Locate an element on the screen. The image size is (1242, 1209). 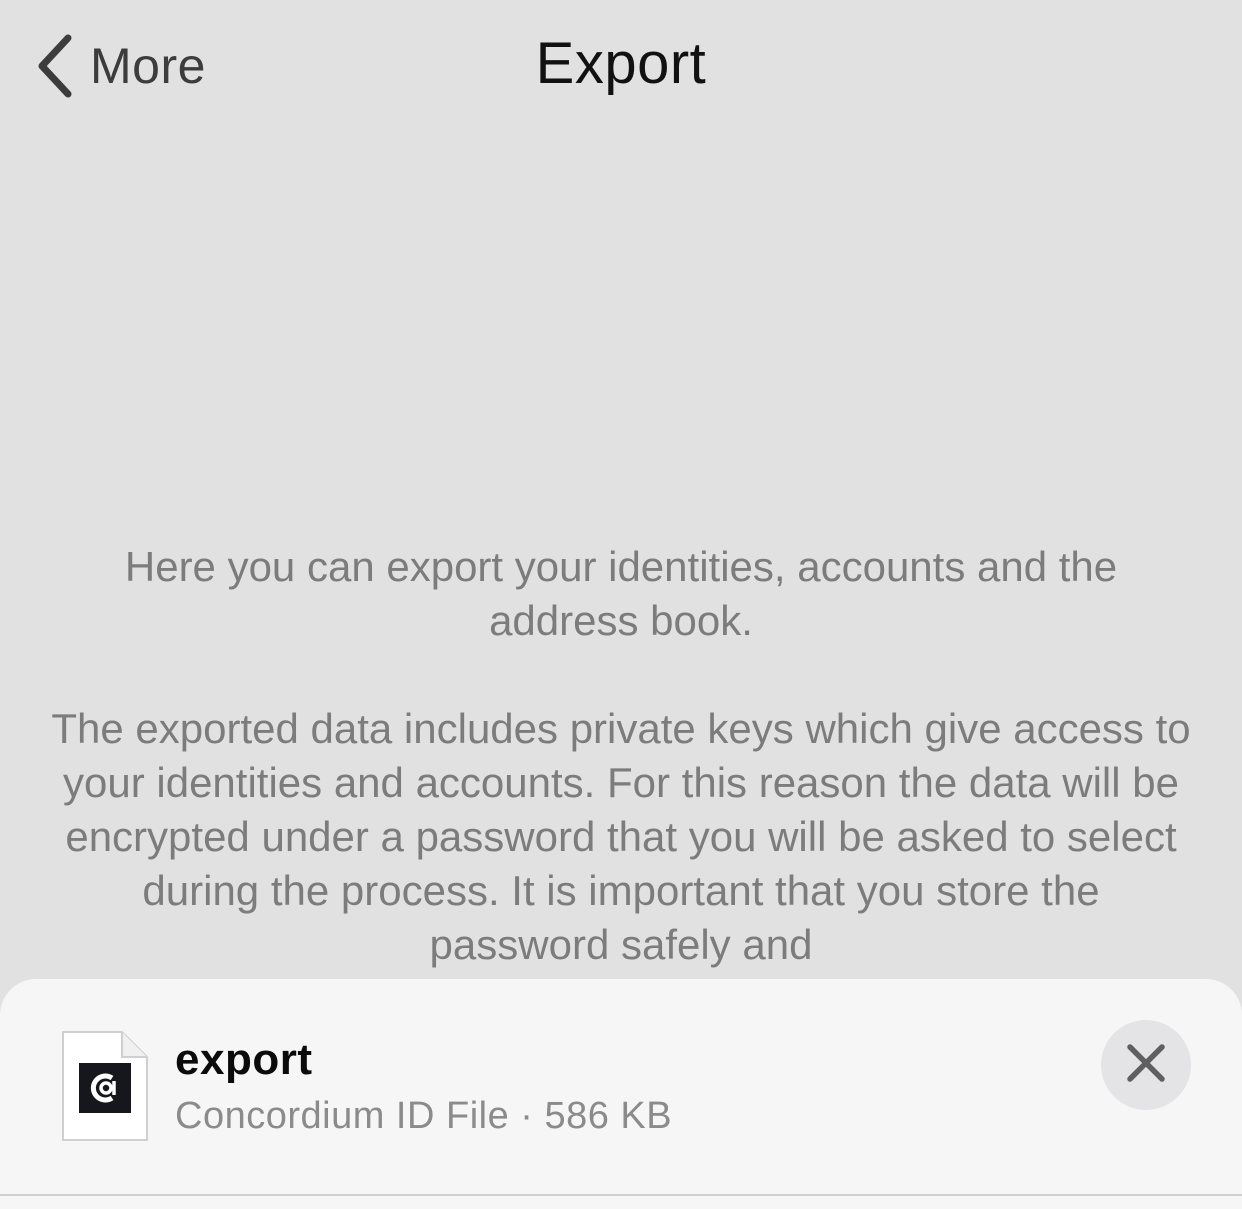
close-icon is located at coordinates (1146, 1065).